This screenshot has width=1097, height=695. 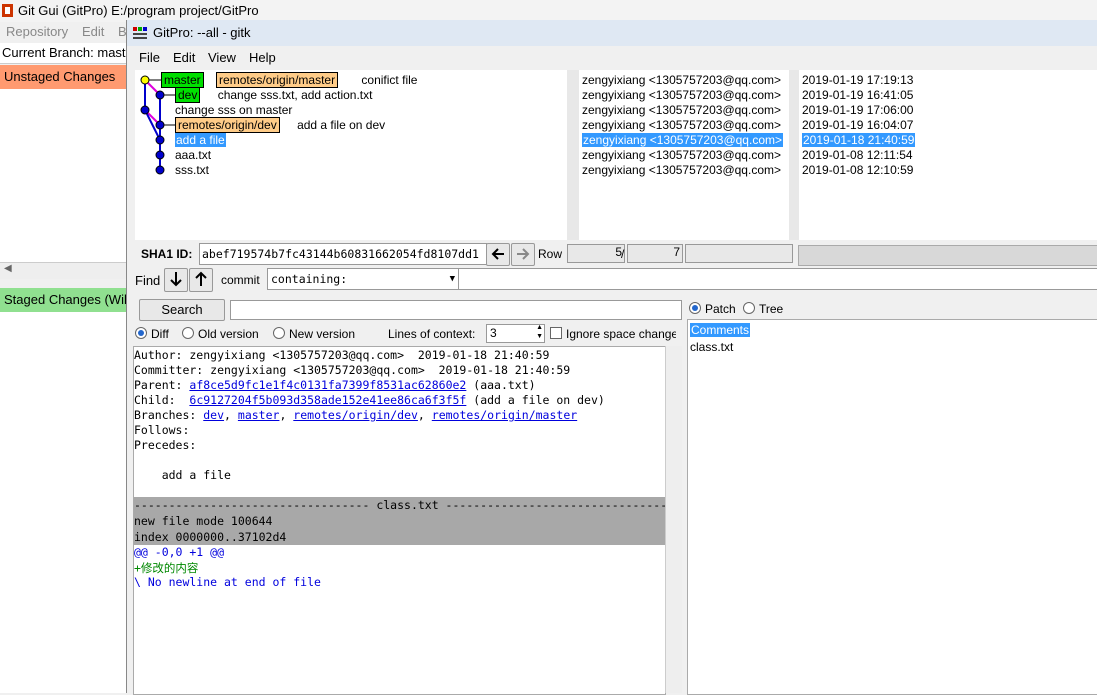 I want to click on child-label: Child:, so click(x=162, y=400).